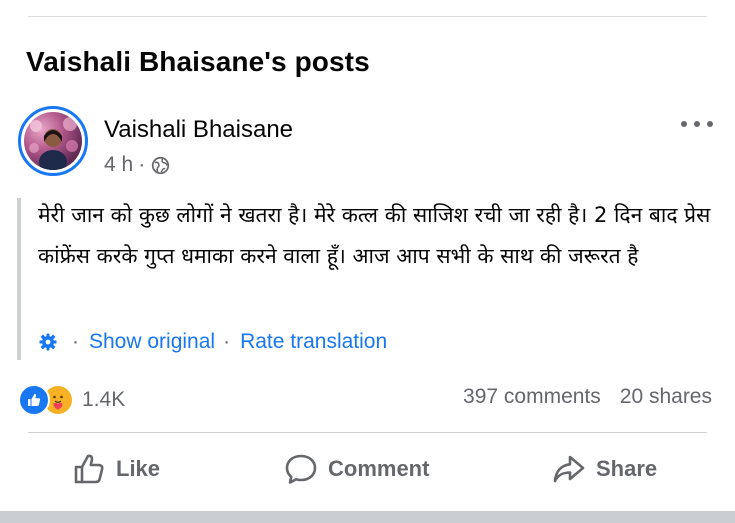 The height and width of the screenshot is (523, 735). Describe the element at coordinates (104, 399) in the screenshot. I see `reaction-count: 1.4K` at that location.